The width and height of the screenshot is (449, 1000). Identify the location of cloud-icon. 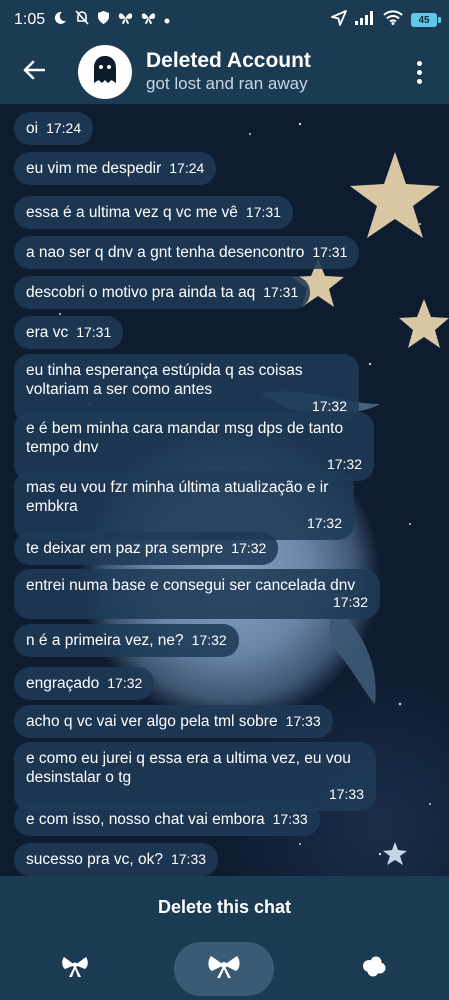
(374, 969).